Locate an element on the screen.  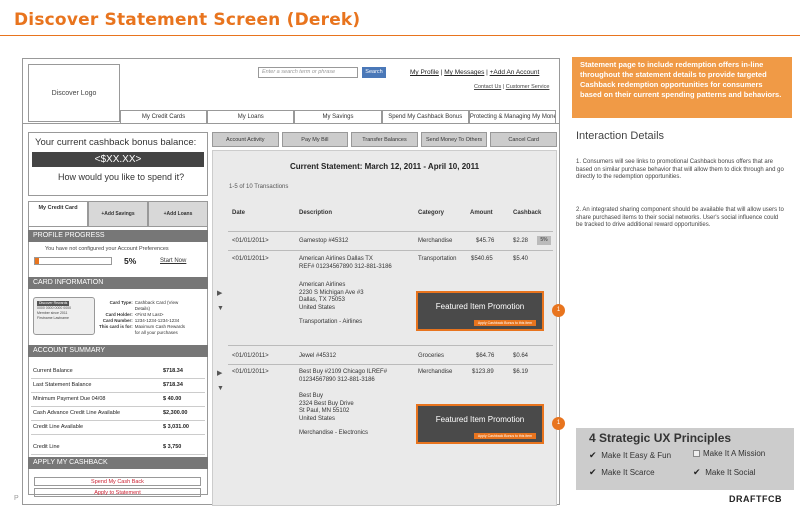
card-member-since: Member since 2011 is located at coordinates (52, 313).